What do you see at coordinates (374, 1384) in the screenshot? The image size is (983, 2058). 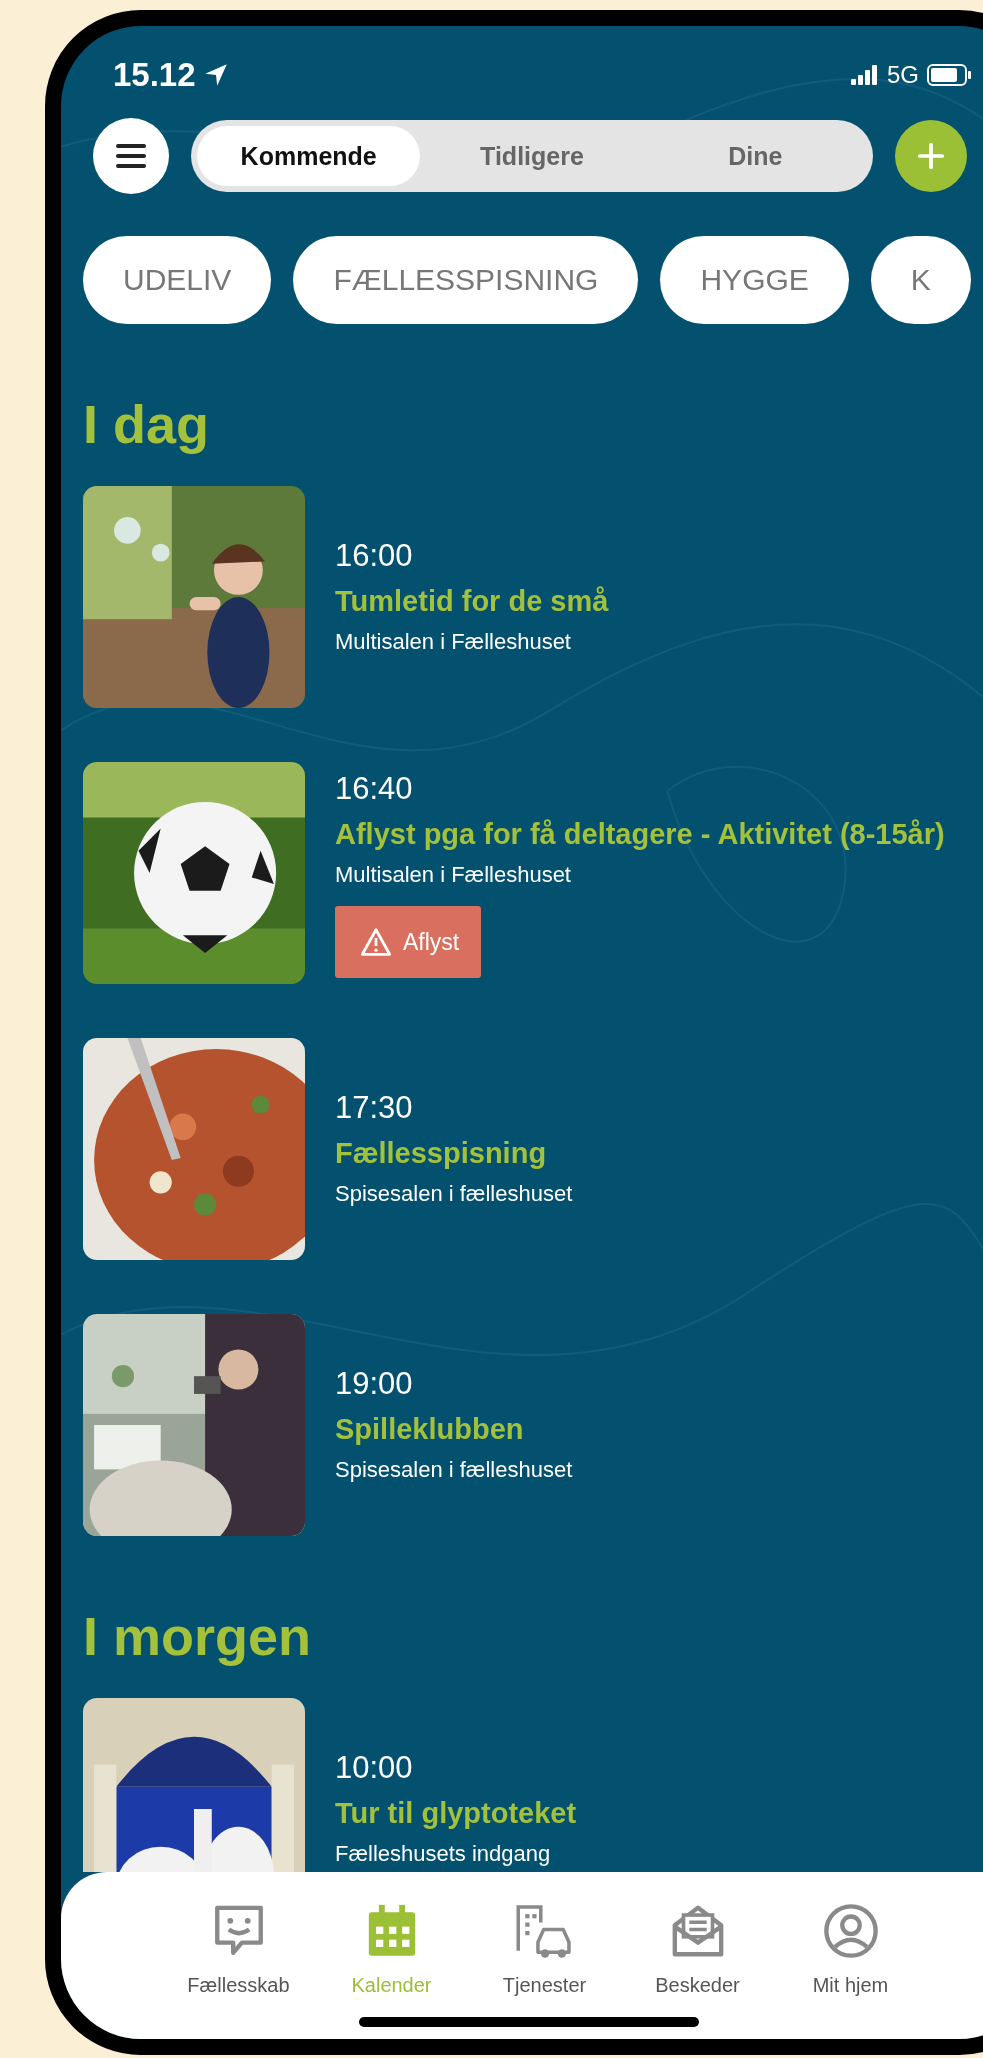 I see `event-time: 19:00` at bounding box center [374, 1384].